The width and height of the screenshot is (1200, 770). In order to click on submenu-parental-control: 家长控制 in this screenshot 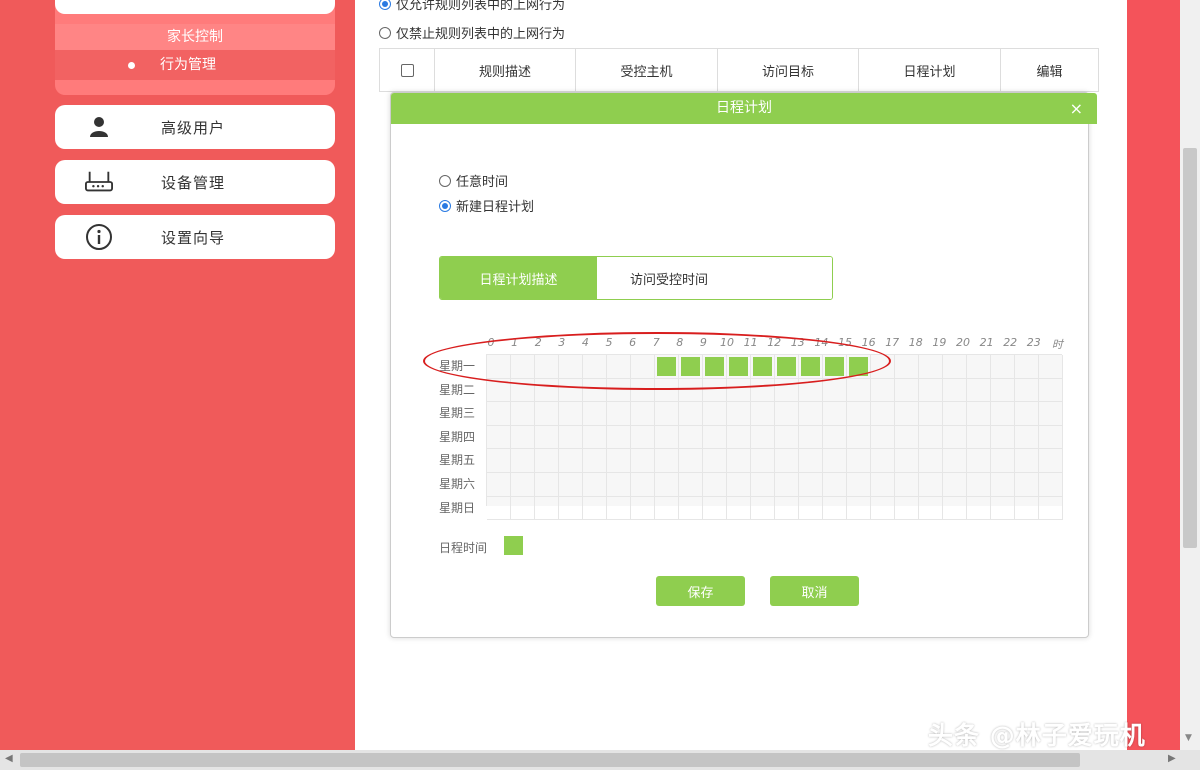, I will do `click(195, 37)`.